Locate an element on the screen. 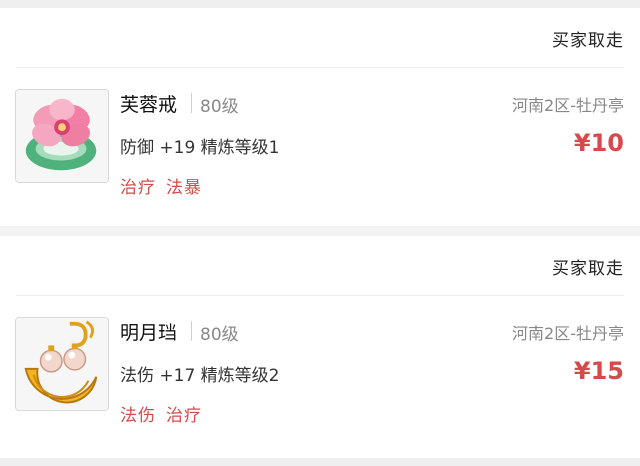  lotus-jade-ring-icon is located at coordinates (62, 136).